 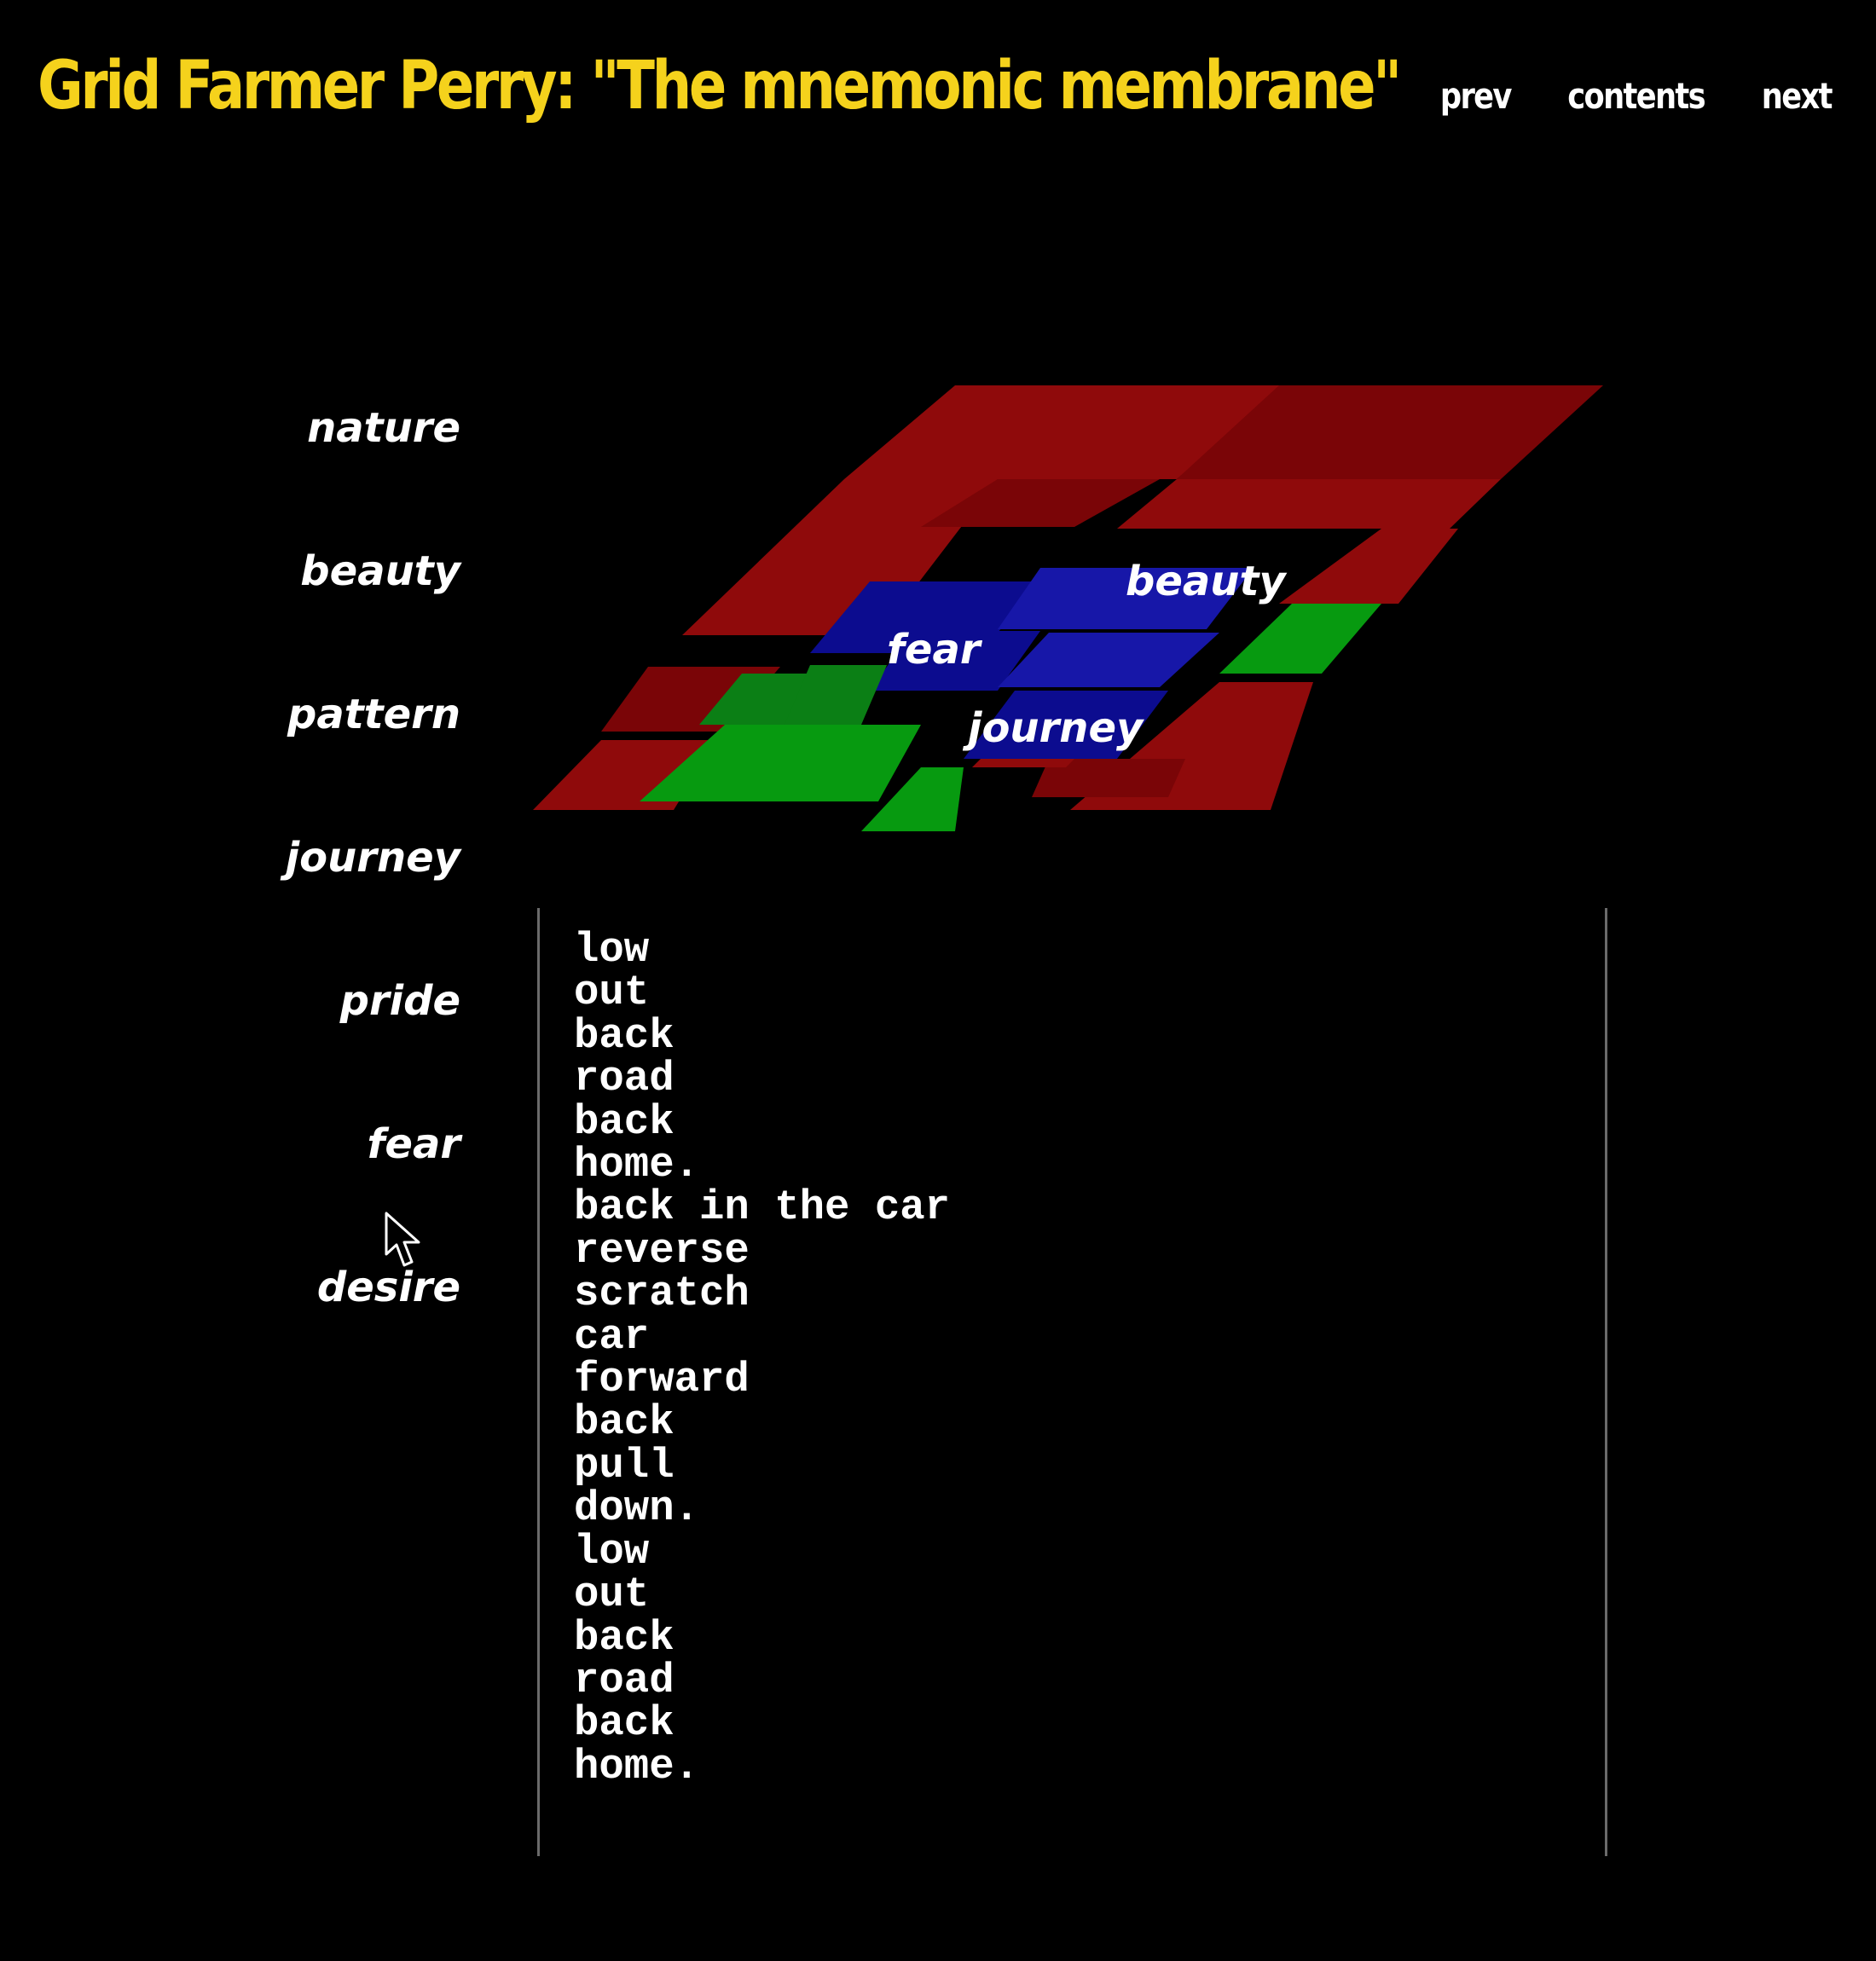 I want to click on category-journey: journey, so click(x=353, y=902).